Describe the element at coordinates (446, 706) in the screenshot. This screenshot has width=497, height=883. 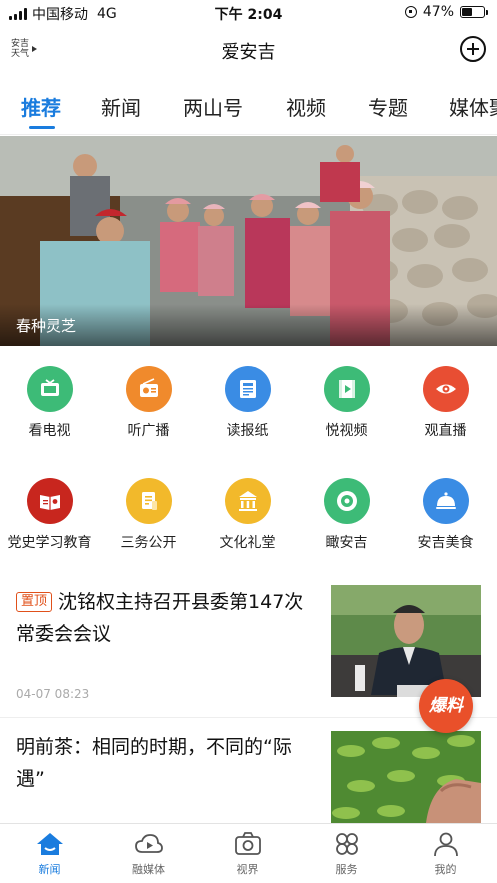
I see `tip-off-button: 爆料` at that location.